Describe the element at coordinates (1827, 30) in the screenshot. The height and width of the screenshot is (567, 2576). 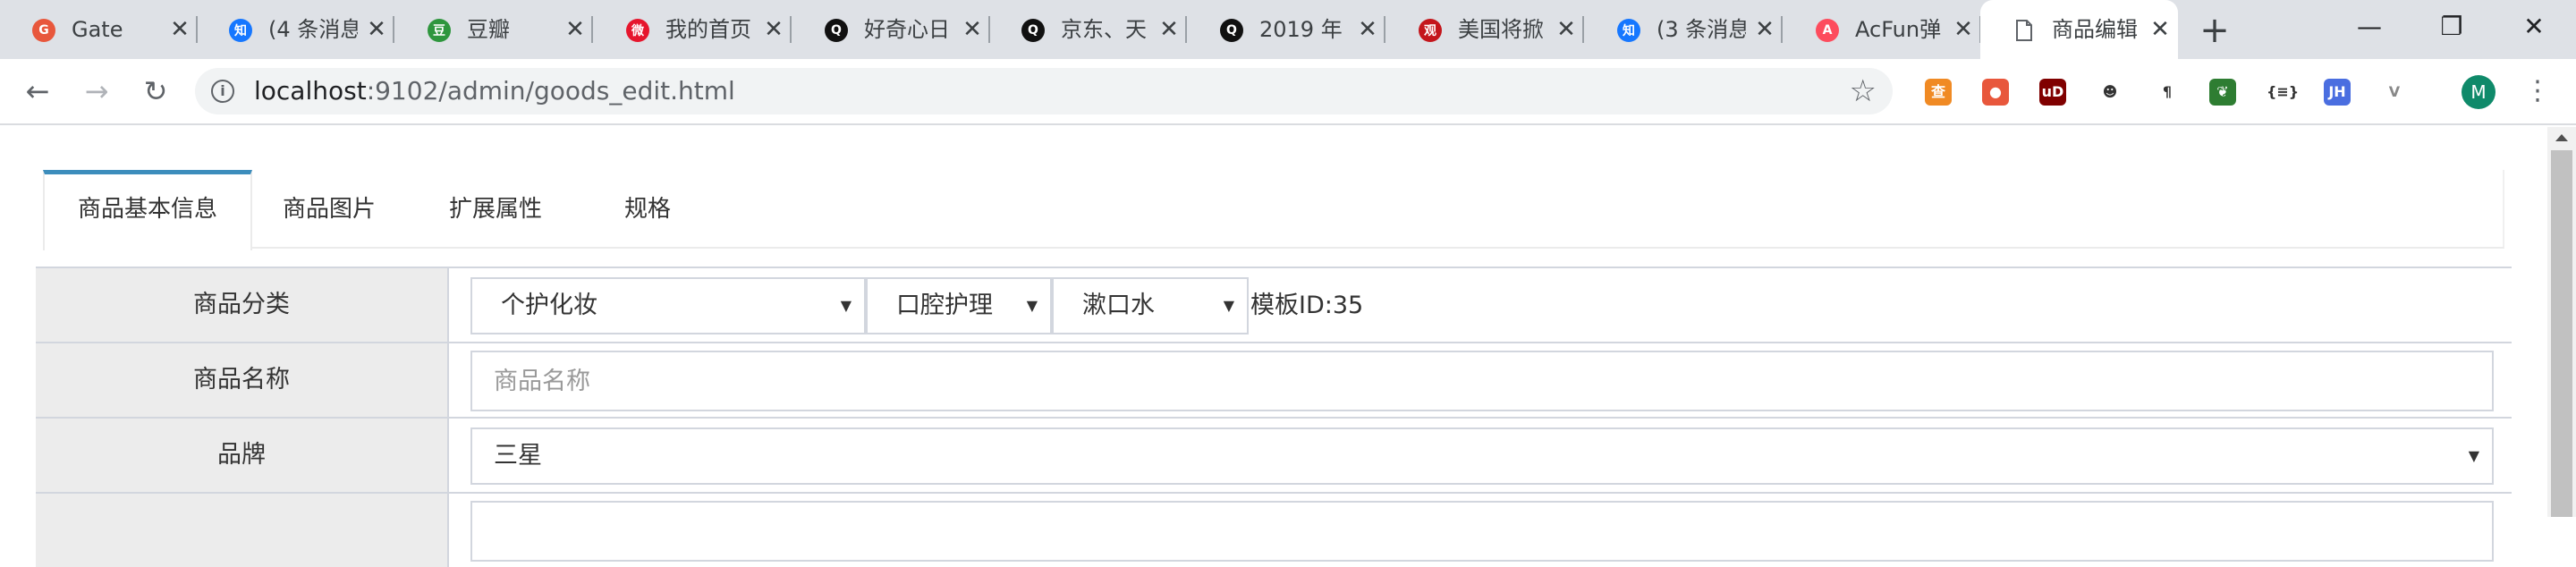
I see `acfun-icon: A` at that location.